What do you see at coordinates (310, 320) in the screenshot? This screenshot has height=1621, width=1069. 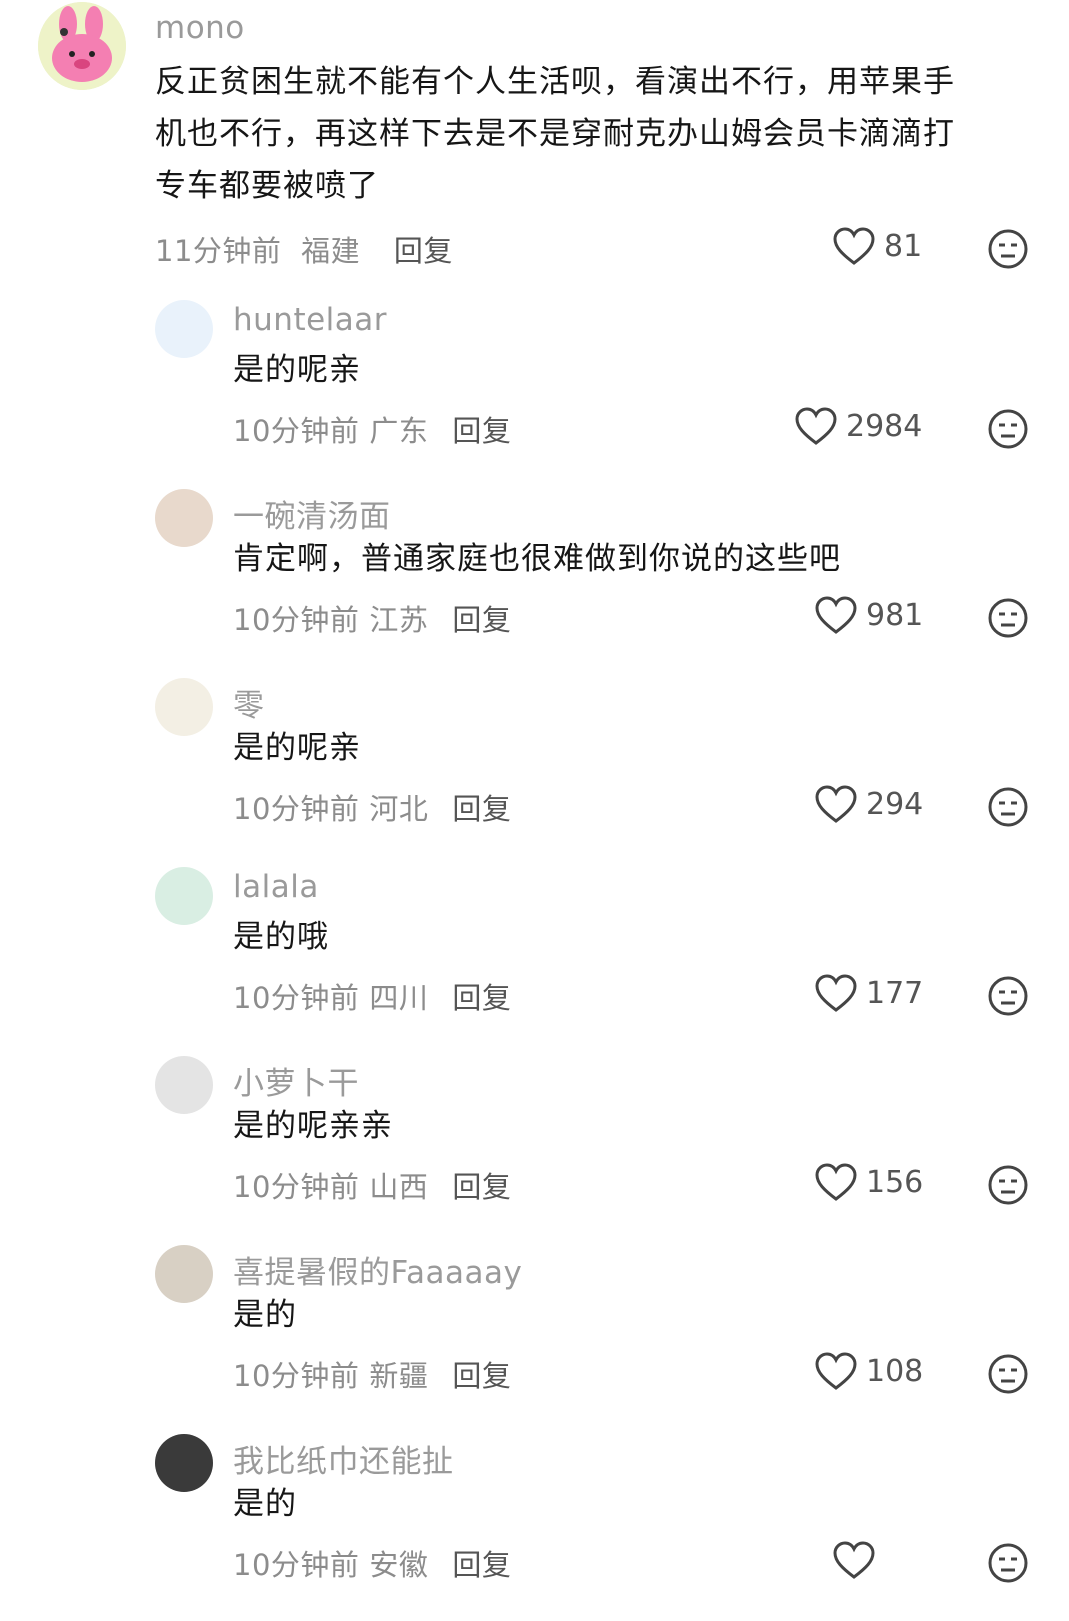 I see `reply-username: huntelaar` at bounding box center [310, 320].